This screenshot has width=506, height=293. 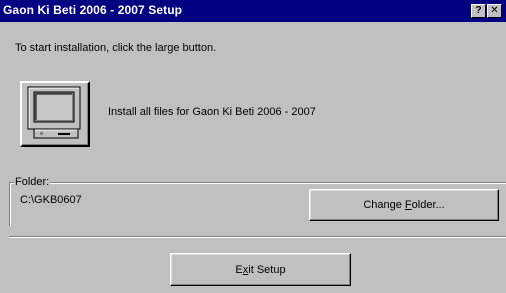 I want to click on exit-setup-button: Exit Setup, so click(x=260, y=269).